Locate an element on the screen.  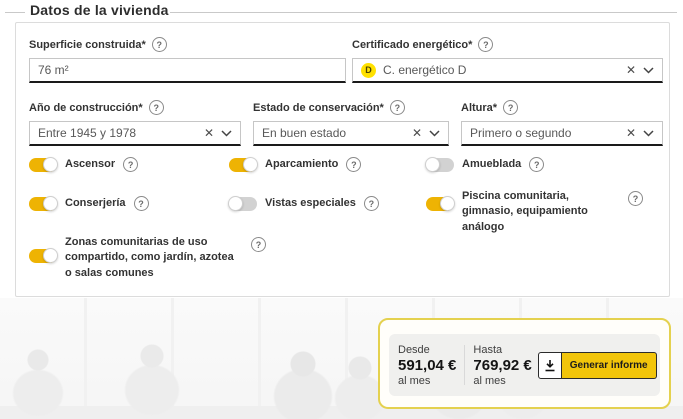
download-icon is located at coordinates (550, 365).